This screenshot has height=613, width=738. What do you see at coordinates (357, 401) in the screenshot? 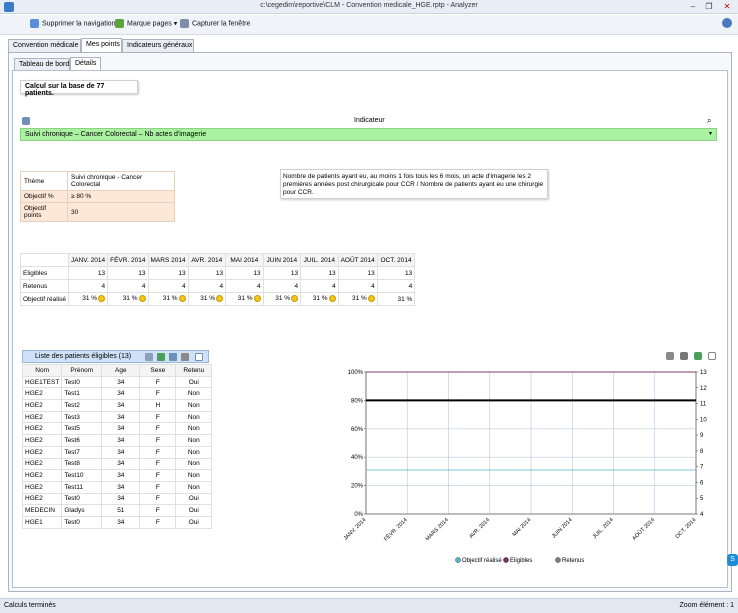
I see `left-tick-label: 80%` at bounding box center [357, 401].